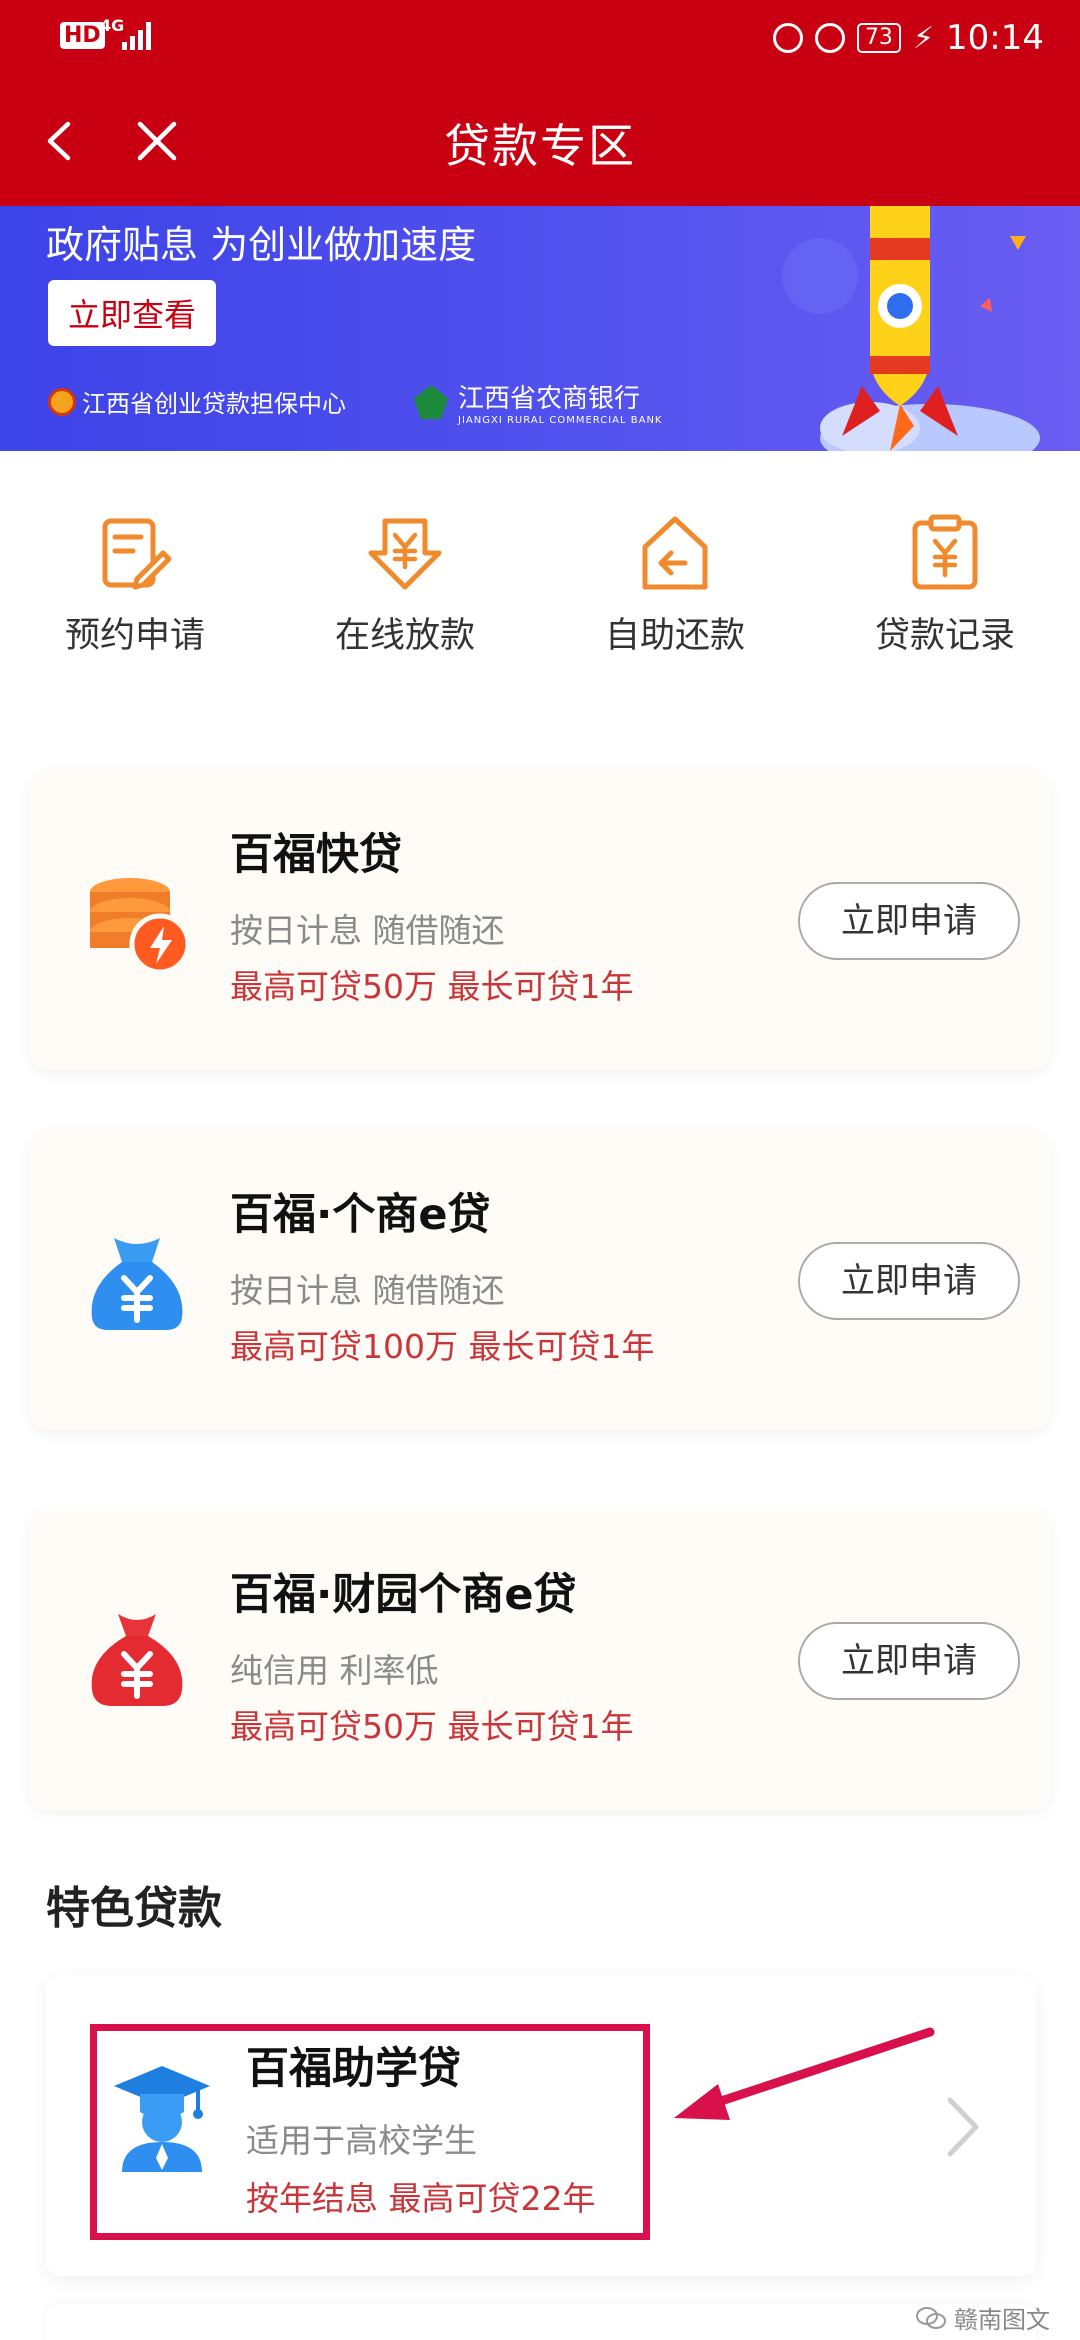 The height and width of the screenshot is (2340, 1080). What do you see at coordinates (403, 1595) in the screenshot?
I see `loan-title: 百福·财园个商e贷` at bounding box center [403, 1595].